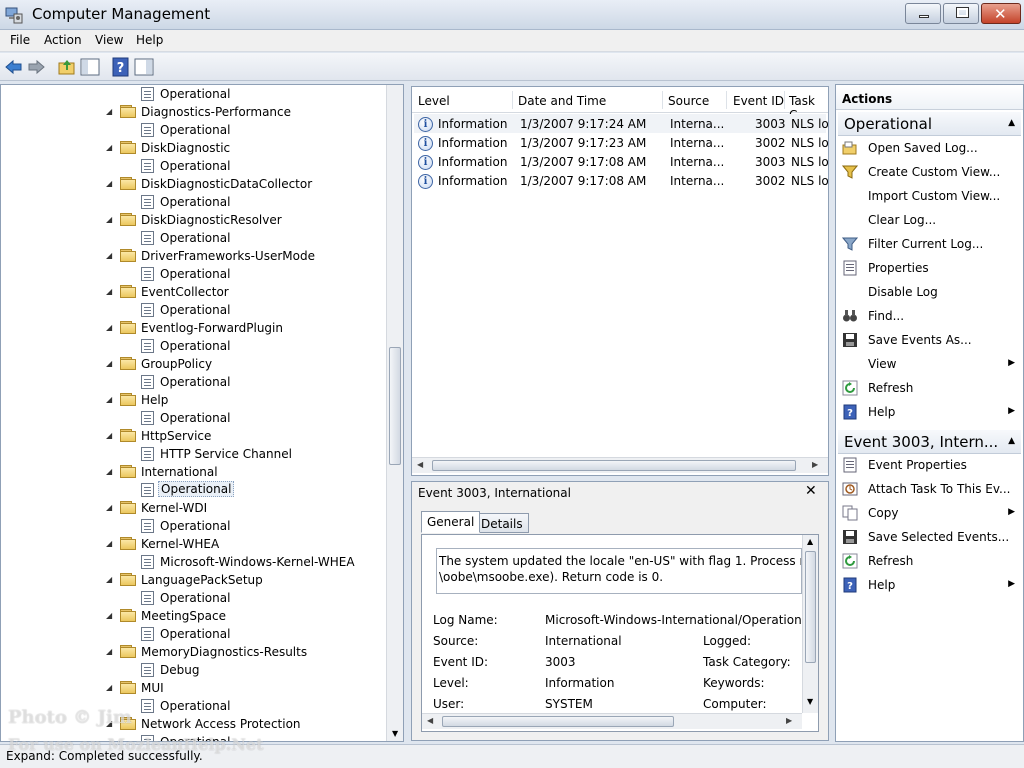  Describe the element at coordinates (1001, 13) in the screenshot. I see `close-button: ✕` at that location.